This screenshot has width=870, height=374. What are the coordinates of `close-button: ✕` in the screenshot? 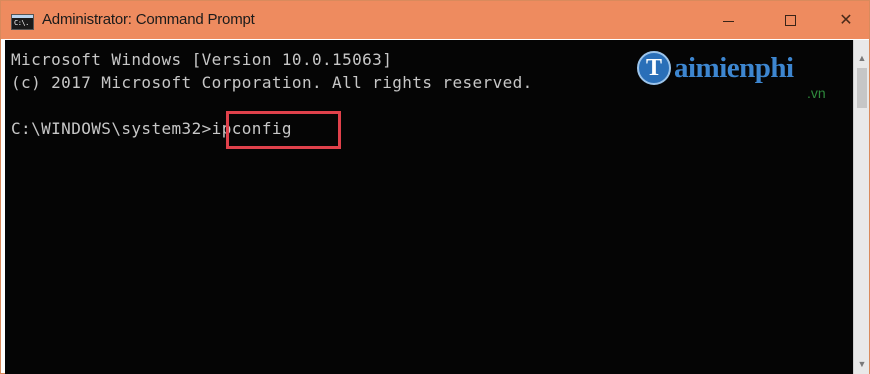 It's located at (846, 20).